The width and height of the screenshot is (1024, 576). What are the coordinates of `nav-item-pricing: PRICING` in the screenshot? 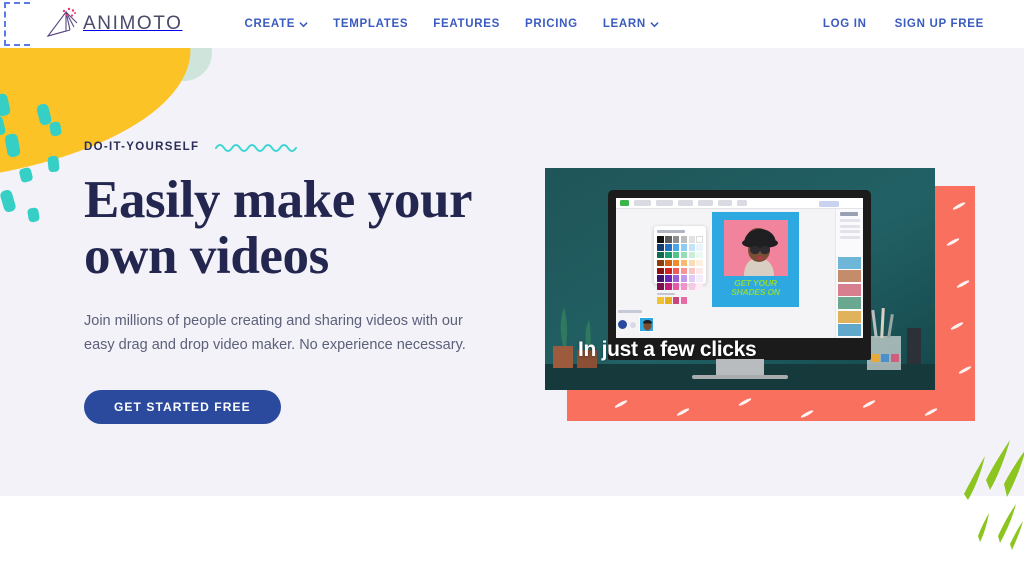 It's located at (551, 24).